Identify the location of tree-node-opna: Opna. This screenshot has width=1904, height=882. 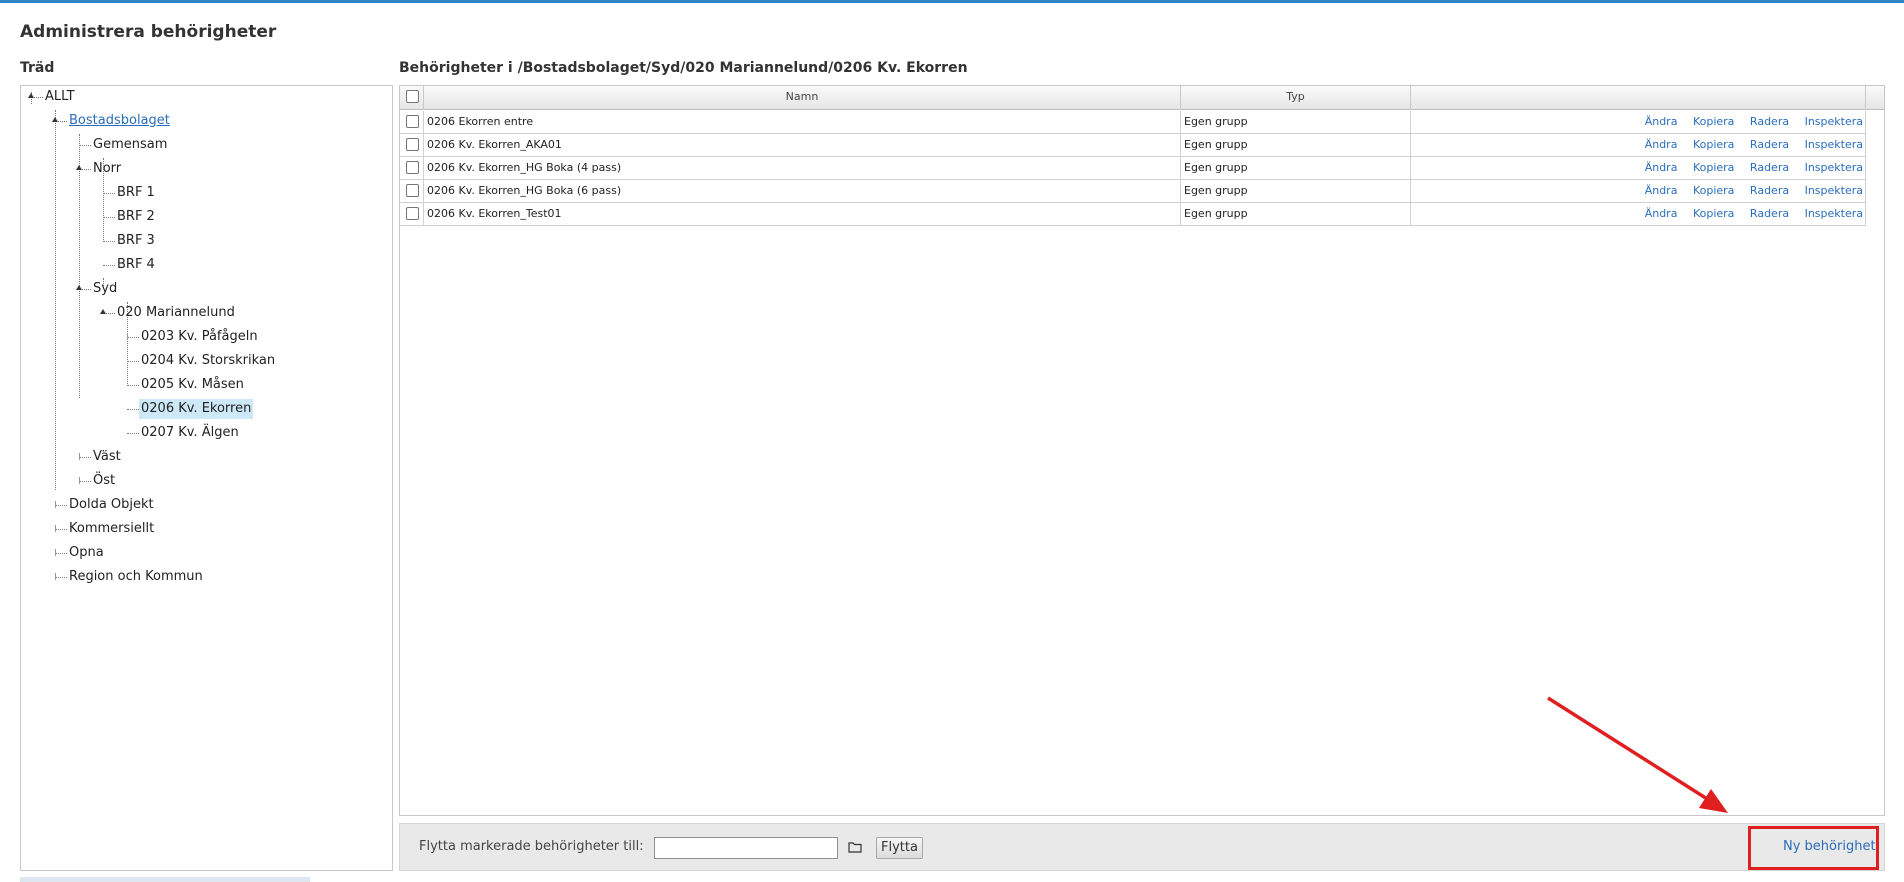
(86, 553).